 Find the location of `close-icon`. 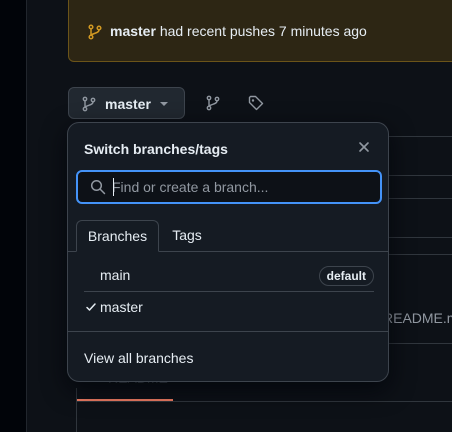

close-icon is located at coordinates (364, 147).